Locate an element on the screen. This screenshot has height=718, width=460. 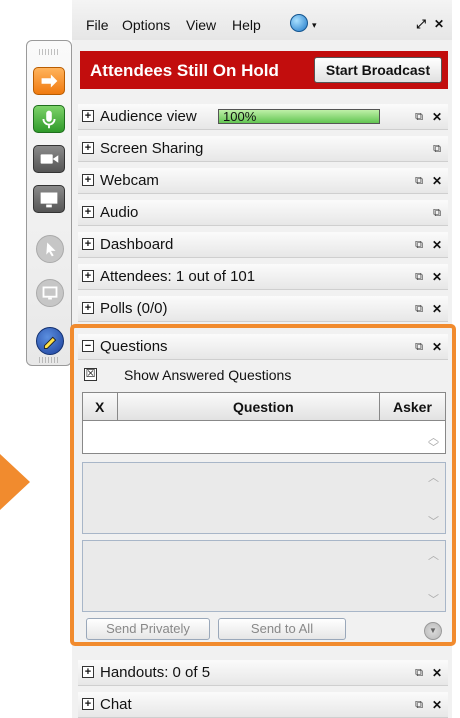
panel-label: Handouts: 0 of 5 is located at coordinates (155, 672).